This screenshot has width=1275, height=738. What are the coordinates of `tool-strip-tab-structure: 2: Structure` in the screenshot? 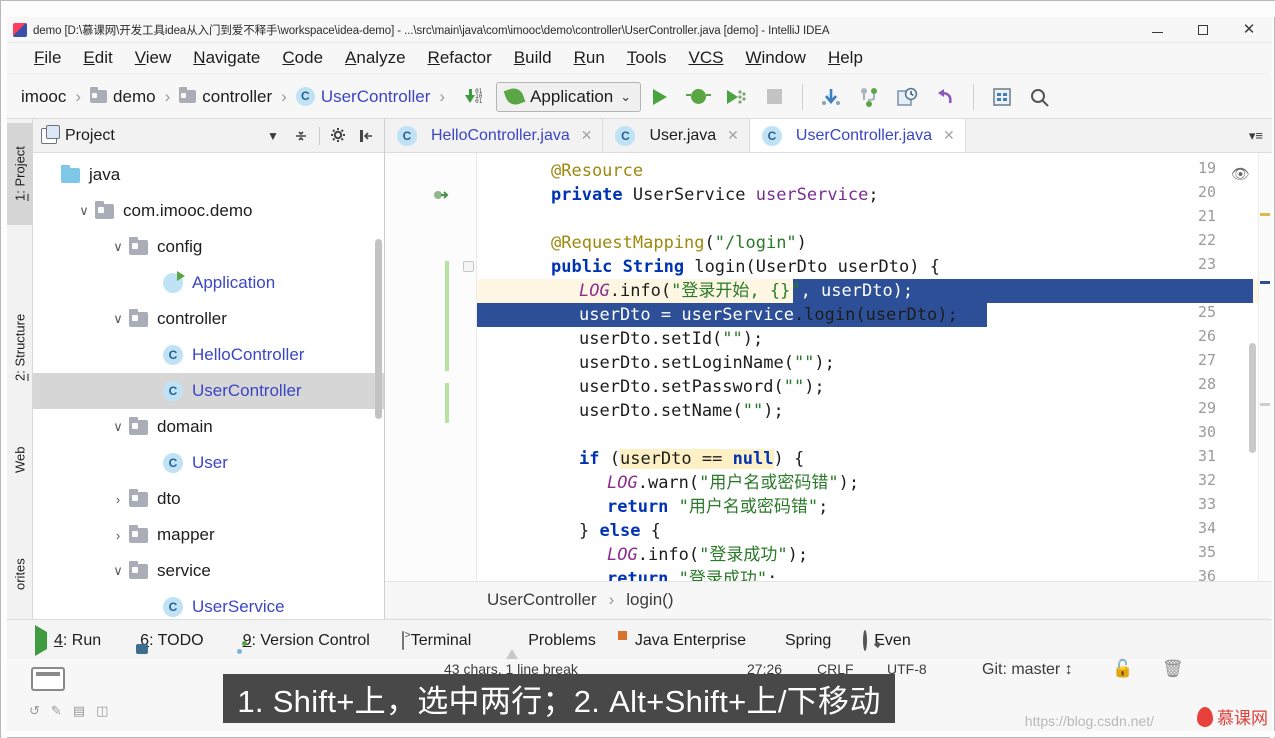 It's located at (20, 347).